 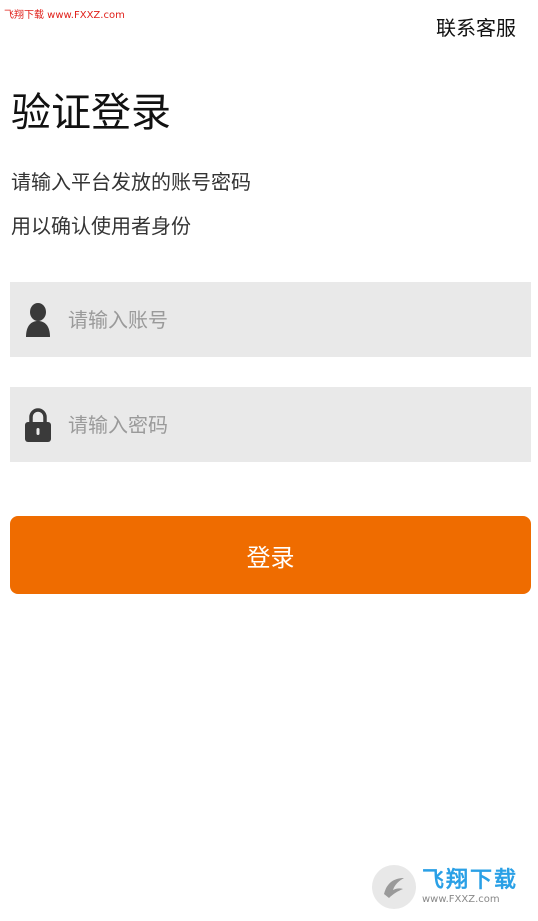 What do you see at coordinates (470, 881) in the screenshot?
I see `watermark-logo-text: 飞翔下载` at bounding box center [470, 881].